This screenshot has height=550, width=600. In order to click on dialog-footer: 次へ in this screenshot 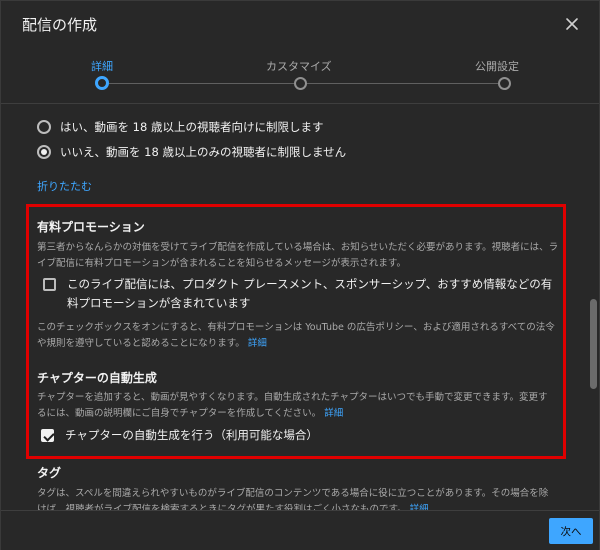, I will do `click(300, 530)`.